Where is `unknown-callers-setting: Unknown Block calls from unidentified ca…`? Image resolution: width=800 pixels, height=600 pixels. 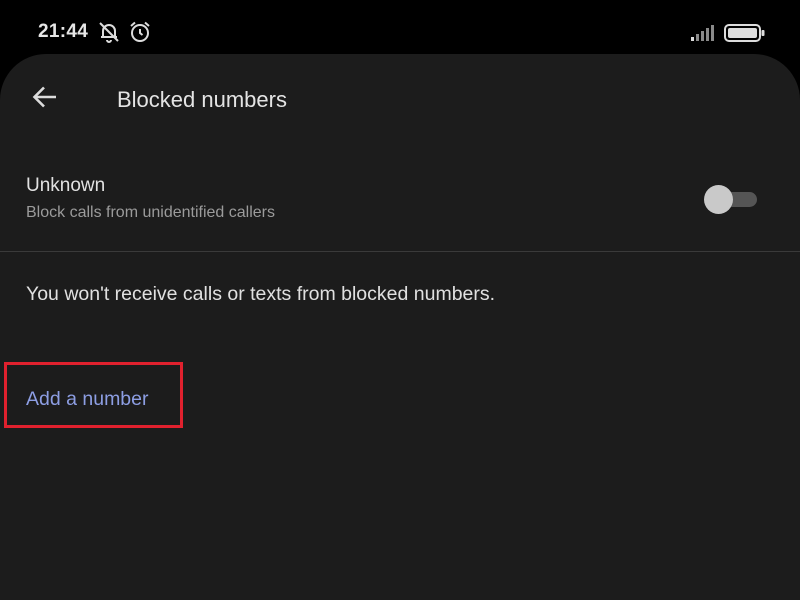
unknown-callers-setting: Unknown Block calls from unidentified ca… is located at coordinates (400, 206).